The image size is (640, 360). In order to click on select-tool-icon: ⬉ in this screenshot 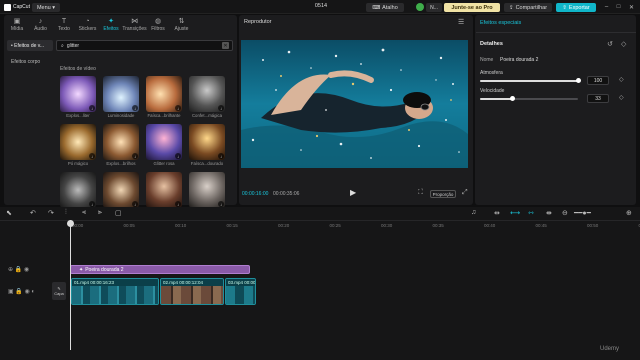, I will do `click(9, 213)`.